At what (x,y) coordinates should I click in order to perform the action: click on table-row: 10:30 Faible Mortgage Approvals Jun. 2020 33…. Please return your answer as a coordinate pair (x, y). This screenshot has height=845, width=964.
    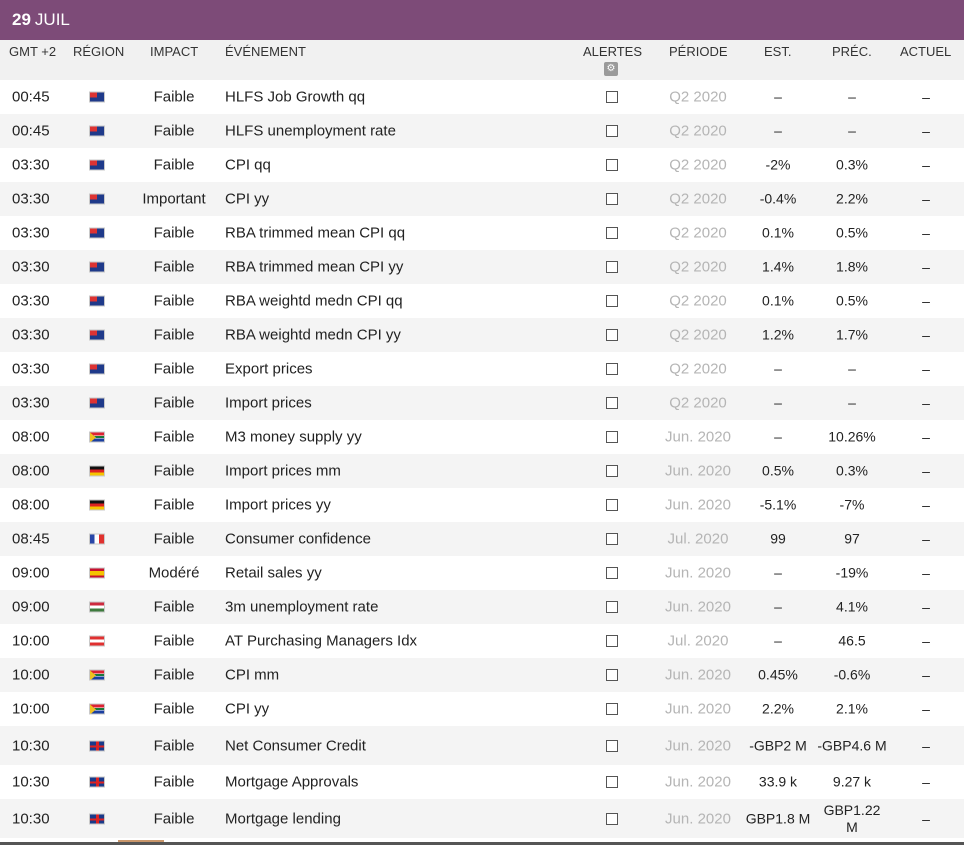
    Looking at the image, I should click on (482, 782).